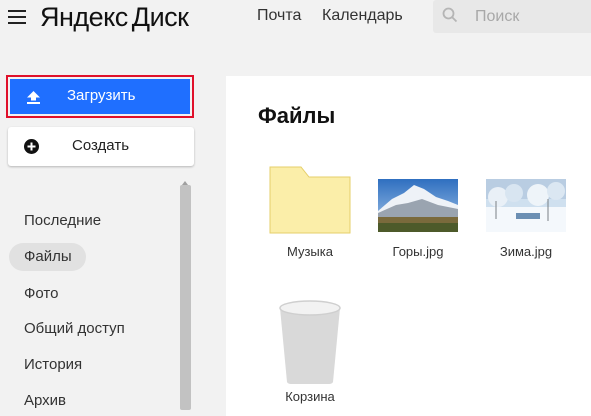 The image size is (591, 416). I want to click on file-item-music: Музыка, so click(310, 216).